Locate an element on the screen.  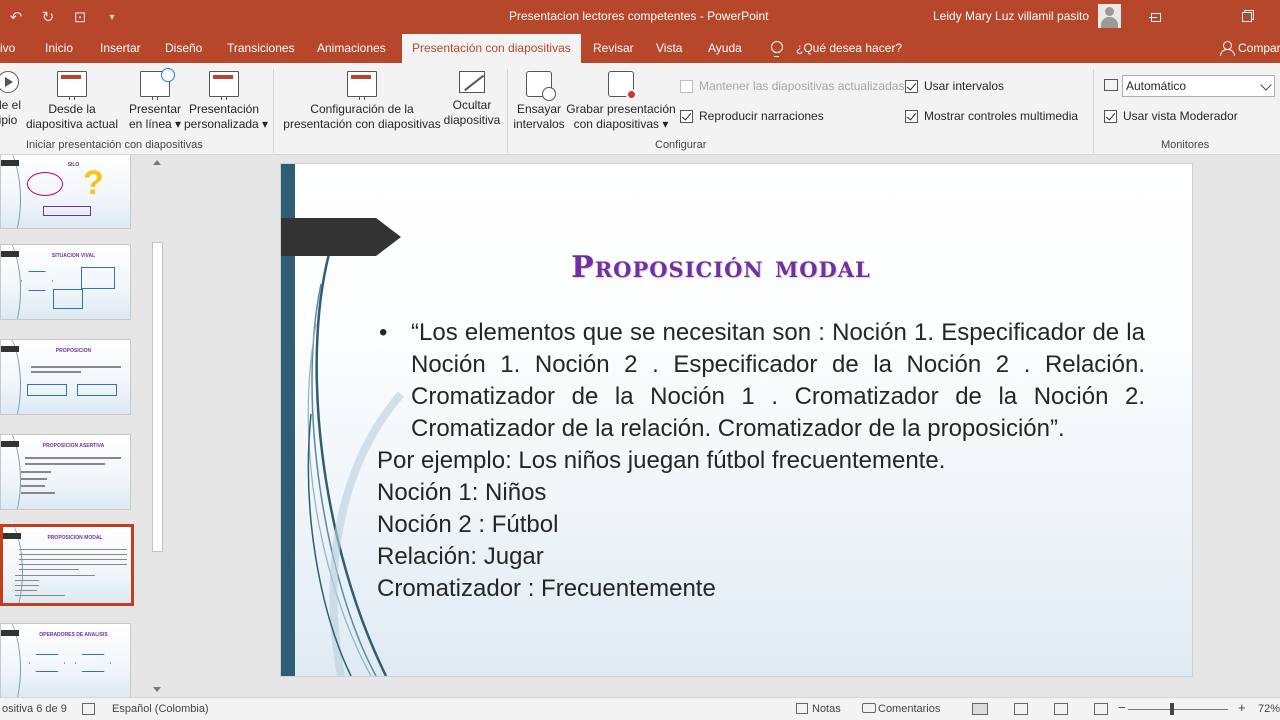
tab-home: Inicio is located at coordinates (59, 48).